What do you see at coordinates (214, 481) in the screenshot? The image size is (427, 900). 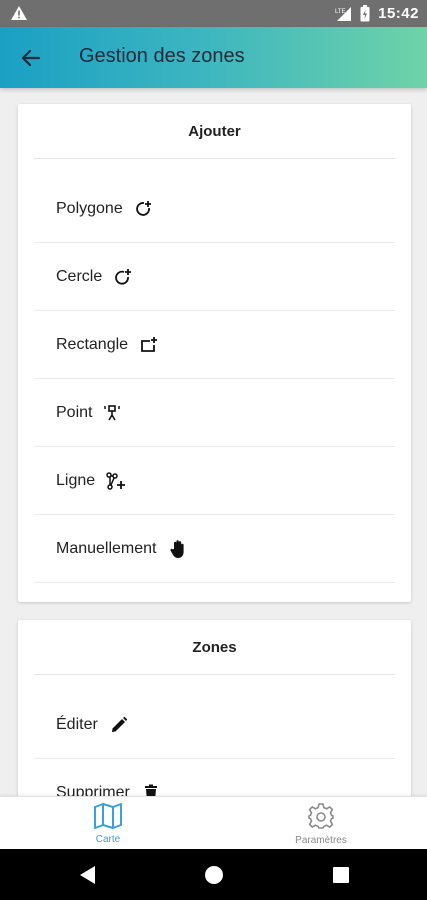 I see `add-line-item: Ligne` at bounding box center [214, 481].